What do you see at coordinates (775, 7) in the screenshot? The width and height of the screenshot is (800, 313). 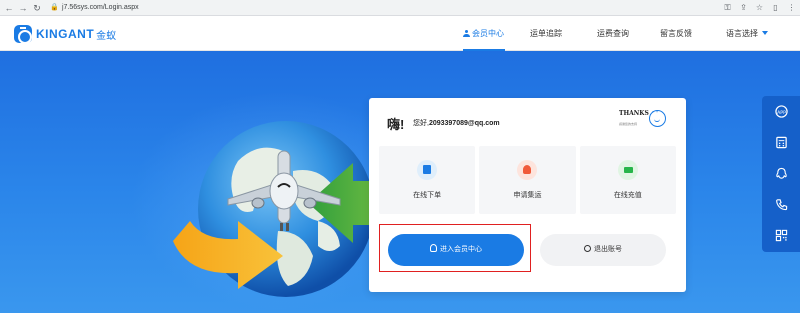 I see `sidepanel-icon: ▯` at bounding box center [775, 7].